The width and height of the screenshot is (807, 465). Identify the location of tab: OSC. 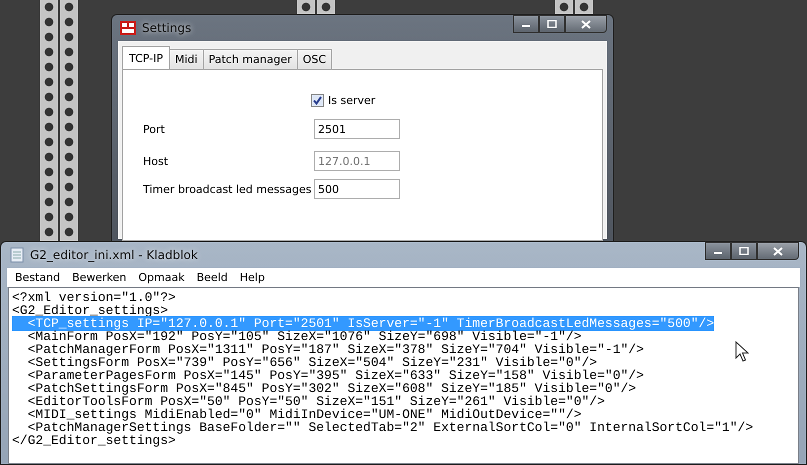
(314, 59).